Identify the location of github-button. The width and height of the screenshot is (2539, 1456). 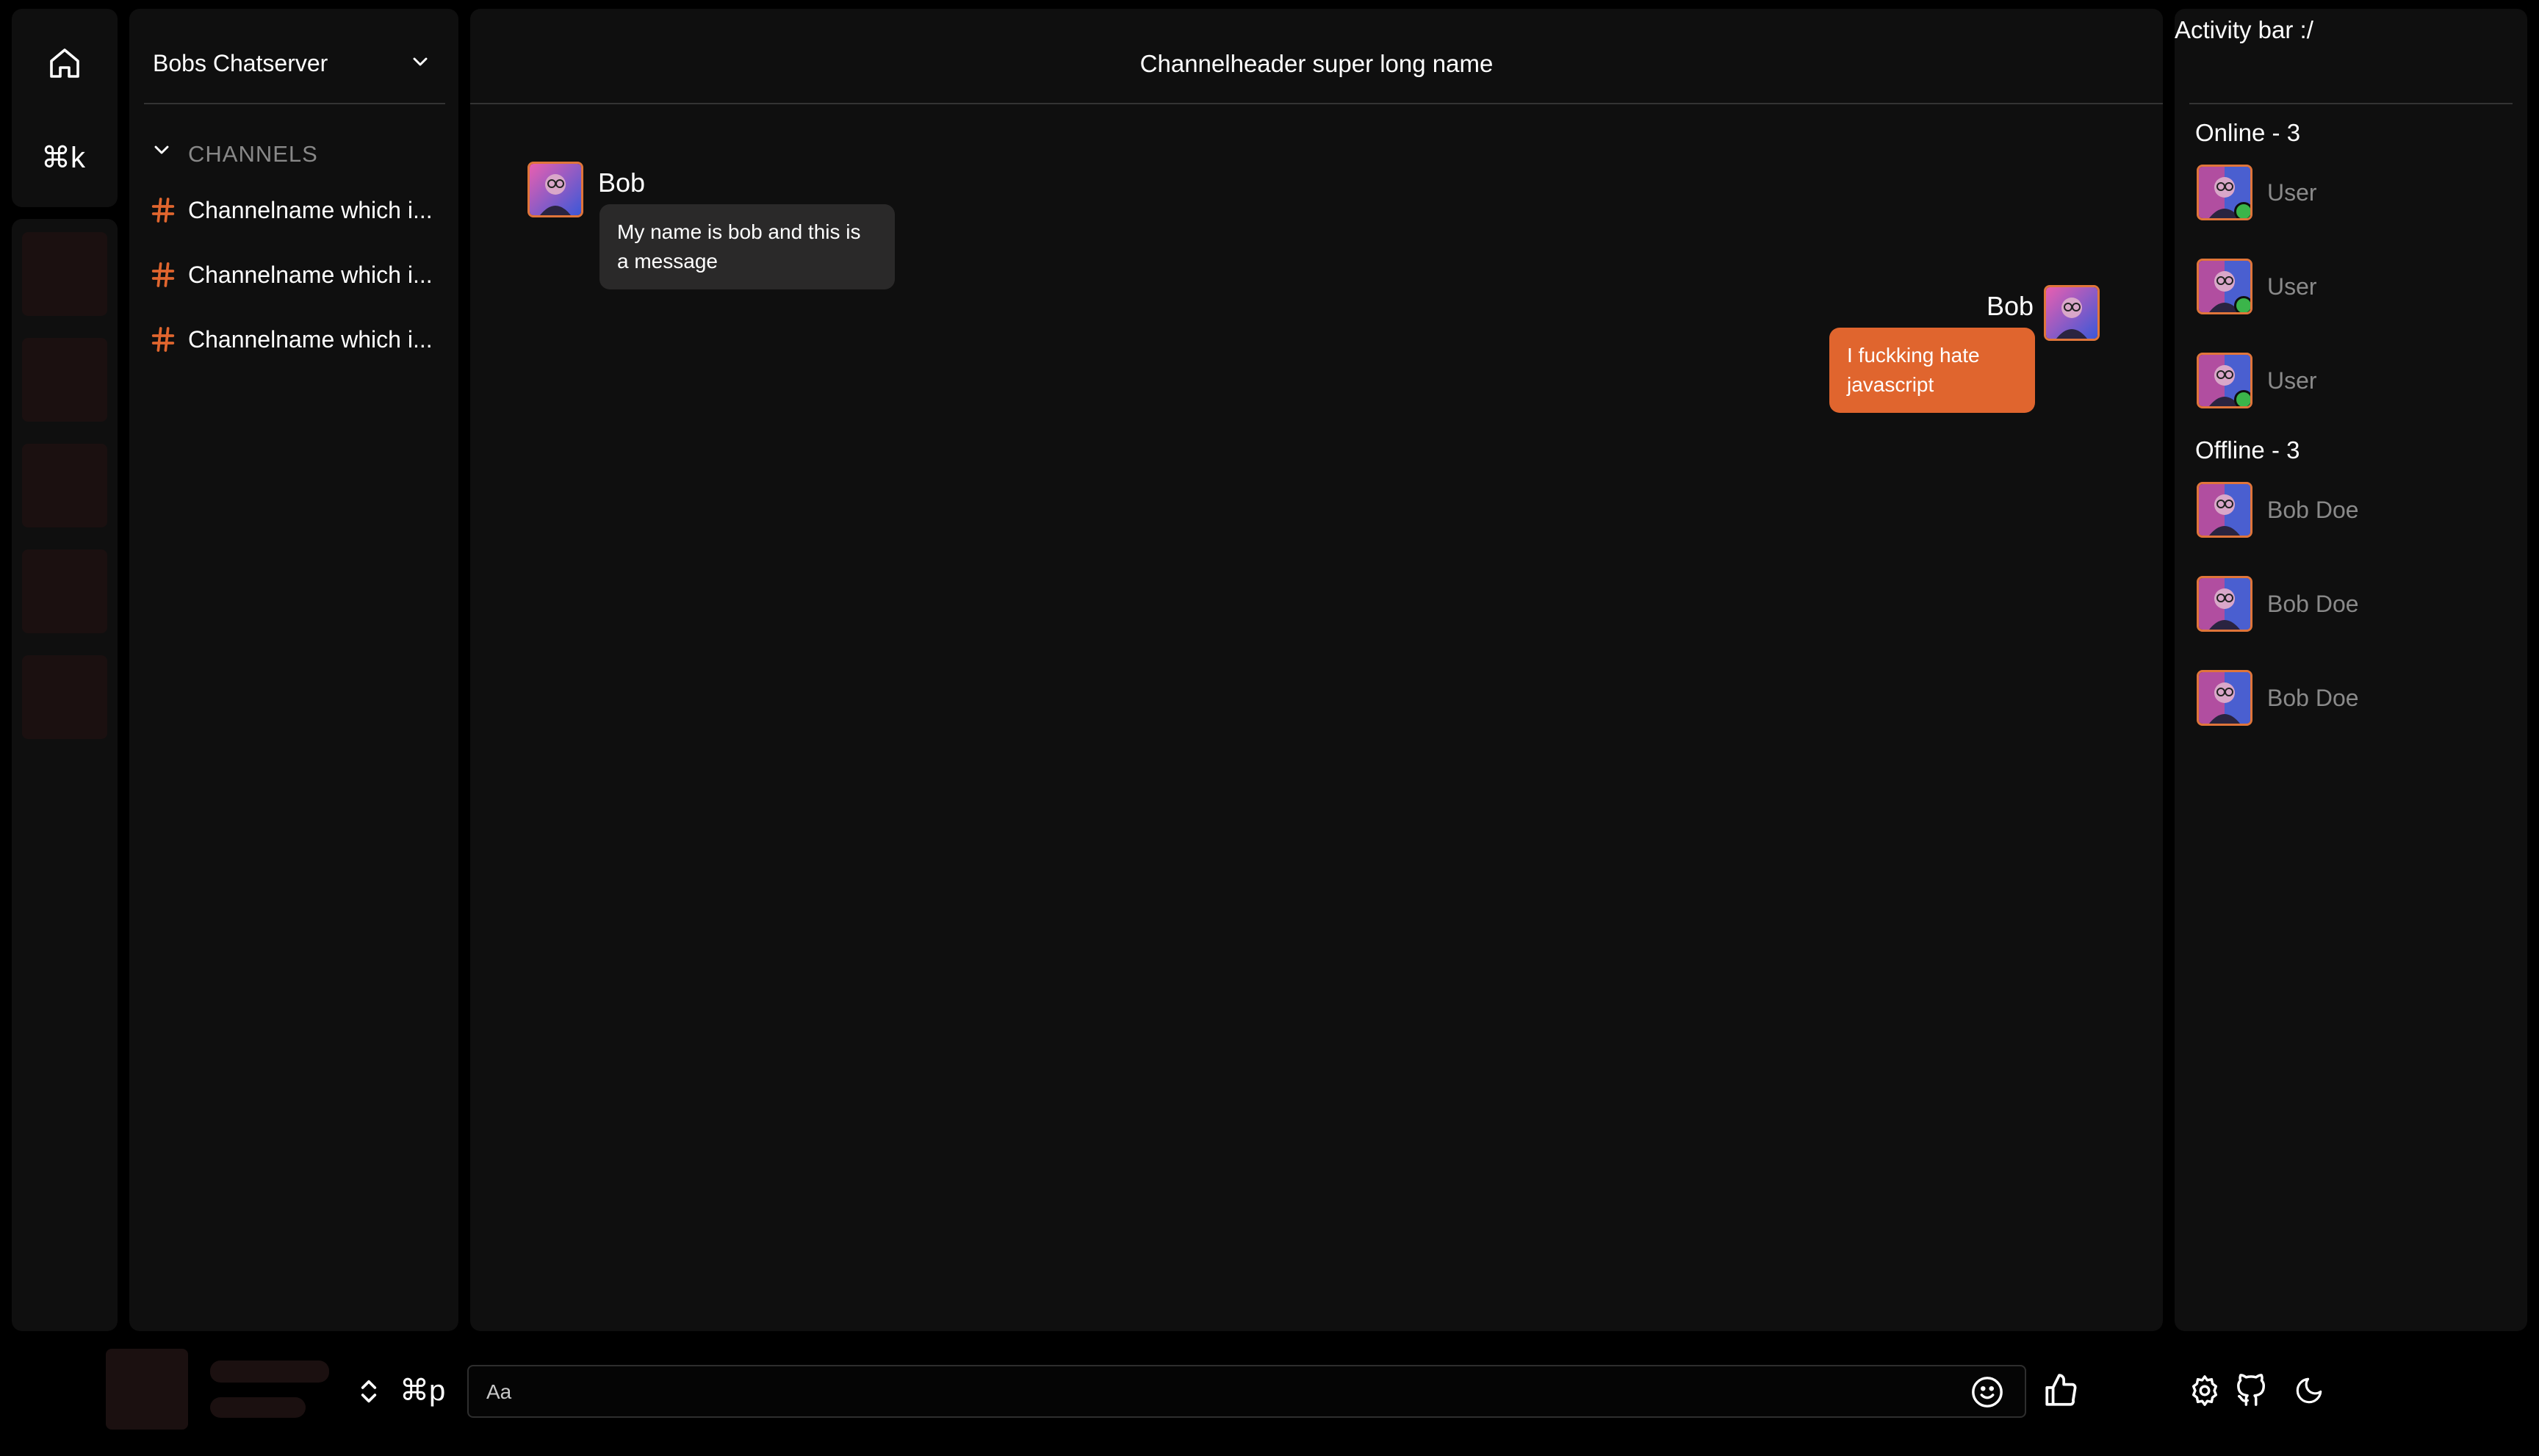
(2252, 1391).